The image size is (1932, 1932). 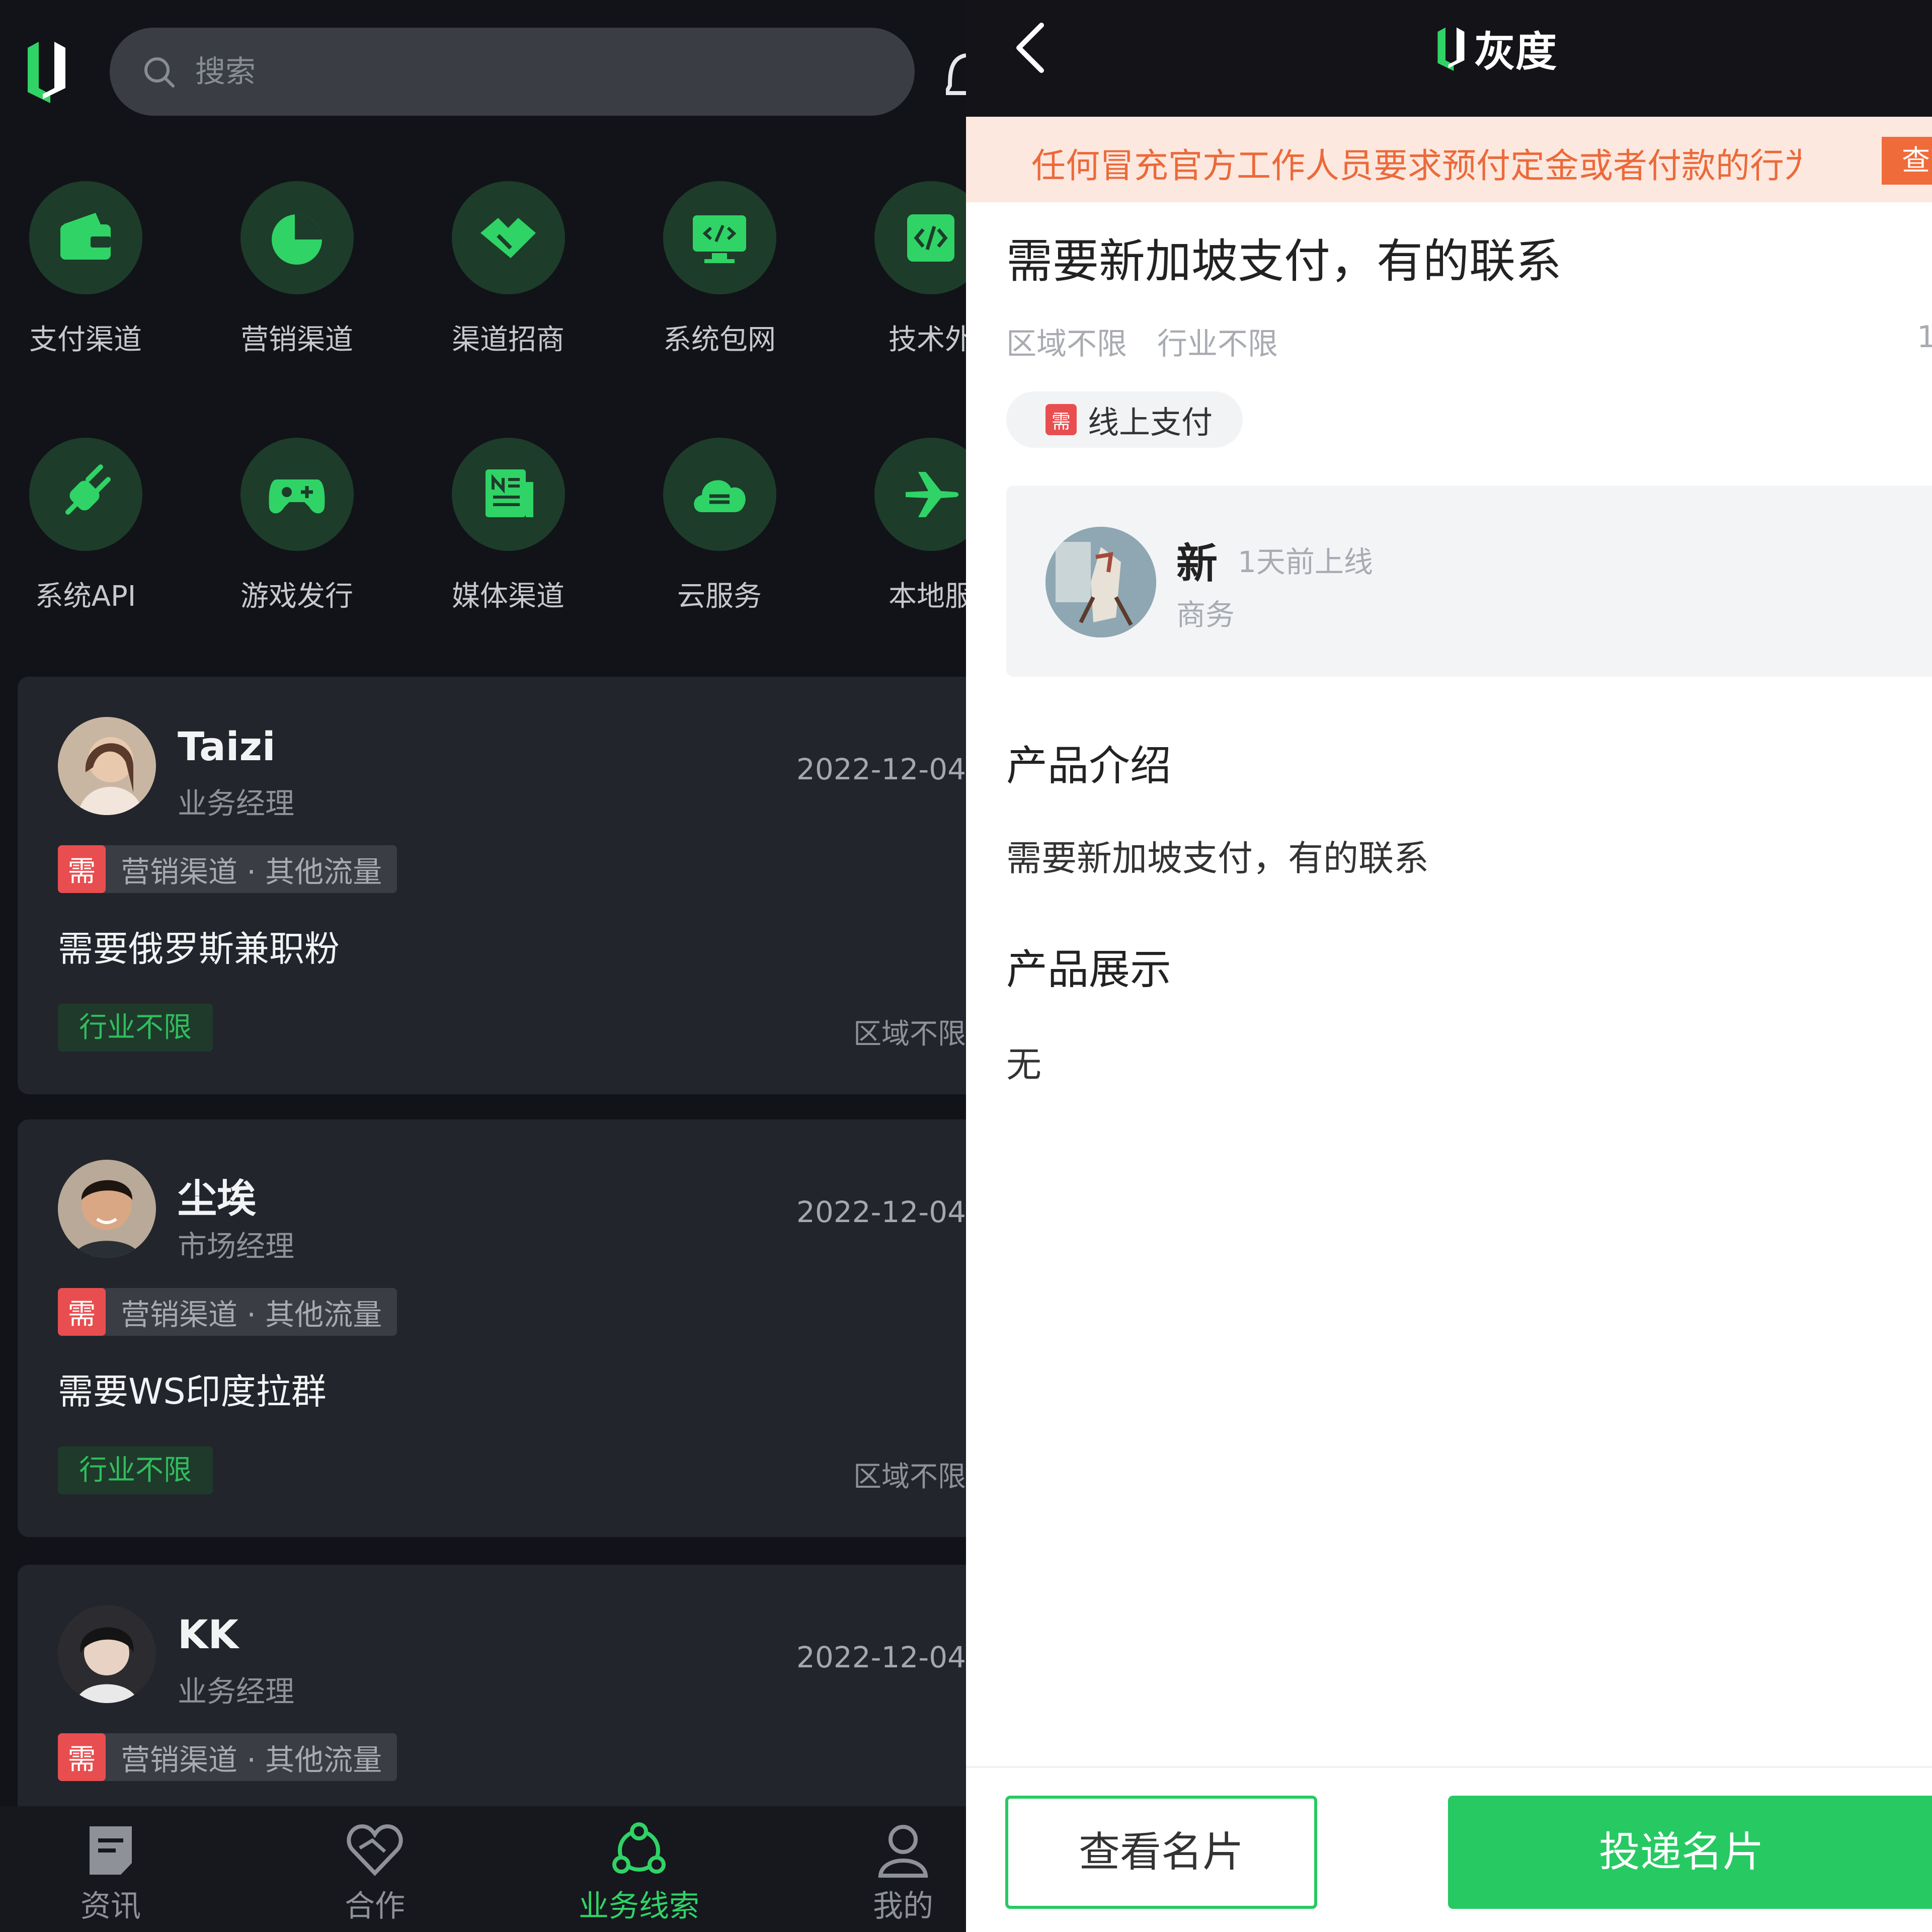 What do you see at coordinates (933, 494) in the screenshot?
I see `airplane-icon` at bounding box center [933, 494].